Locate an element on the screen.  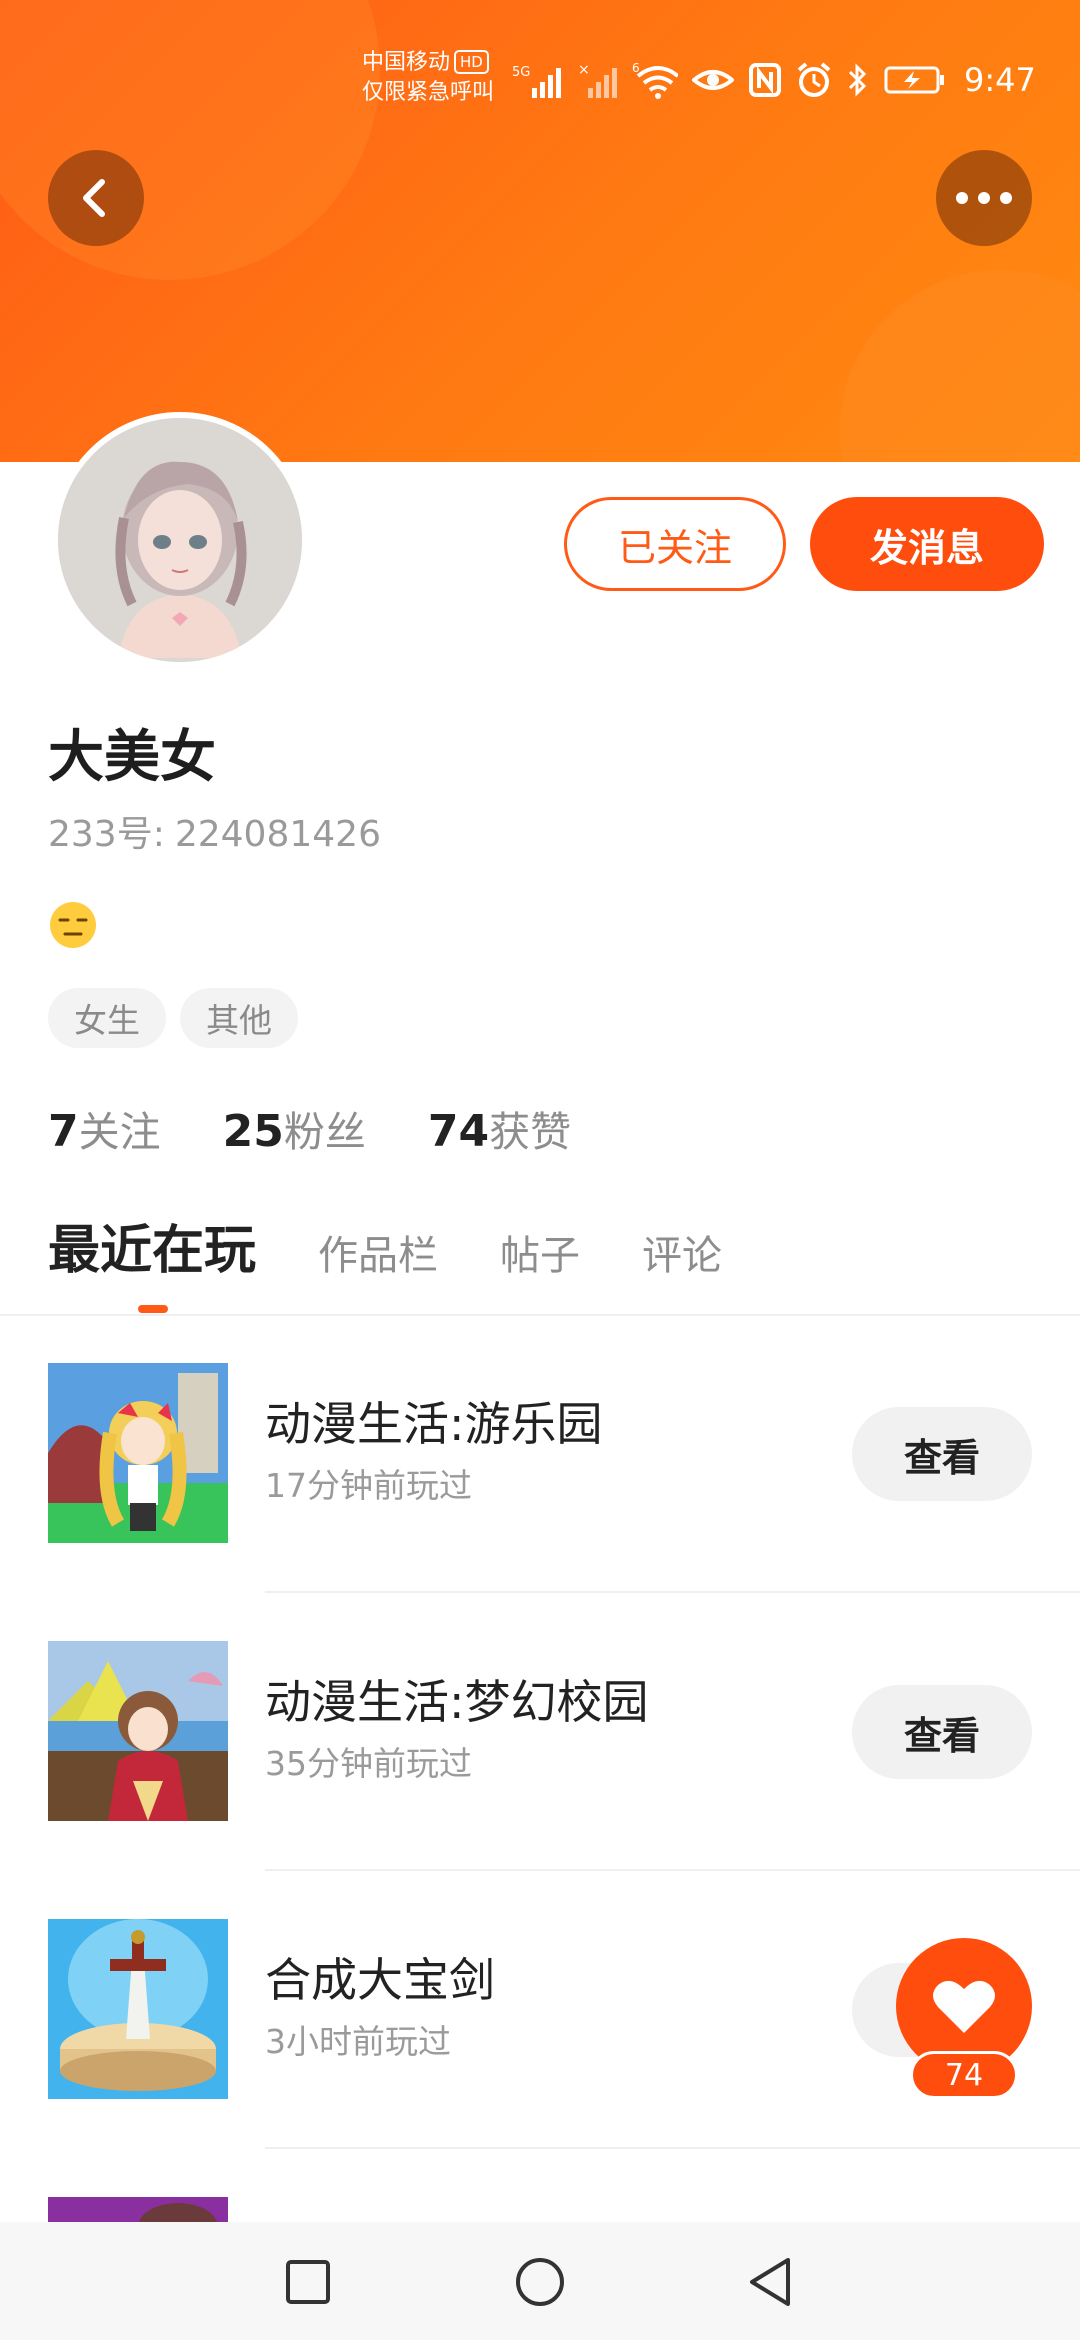
stat-label: 关注 is located at coordinates (119, 1132).